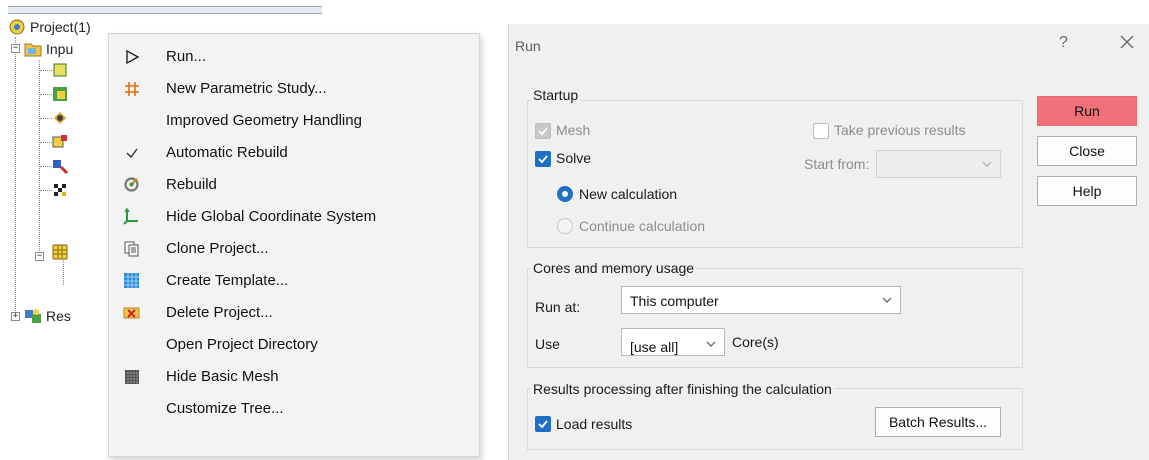 Image resolution: width=1149 pixels, height=460 pixels. Describe the element at coordinates (565, 226) in the screenshot. I see `continue-calculation-radio` at that location.